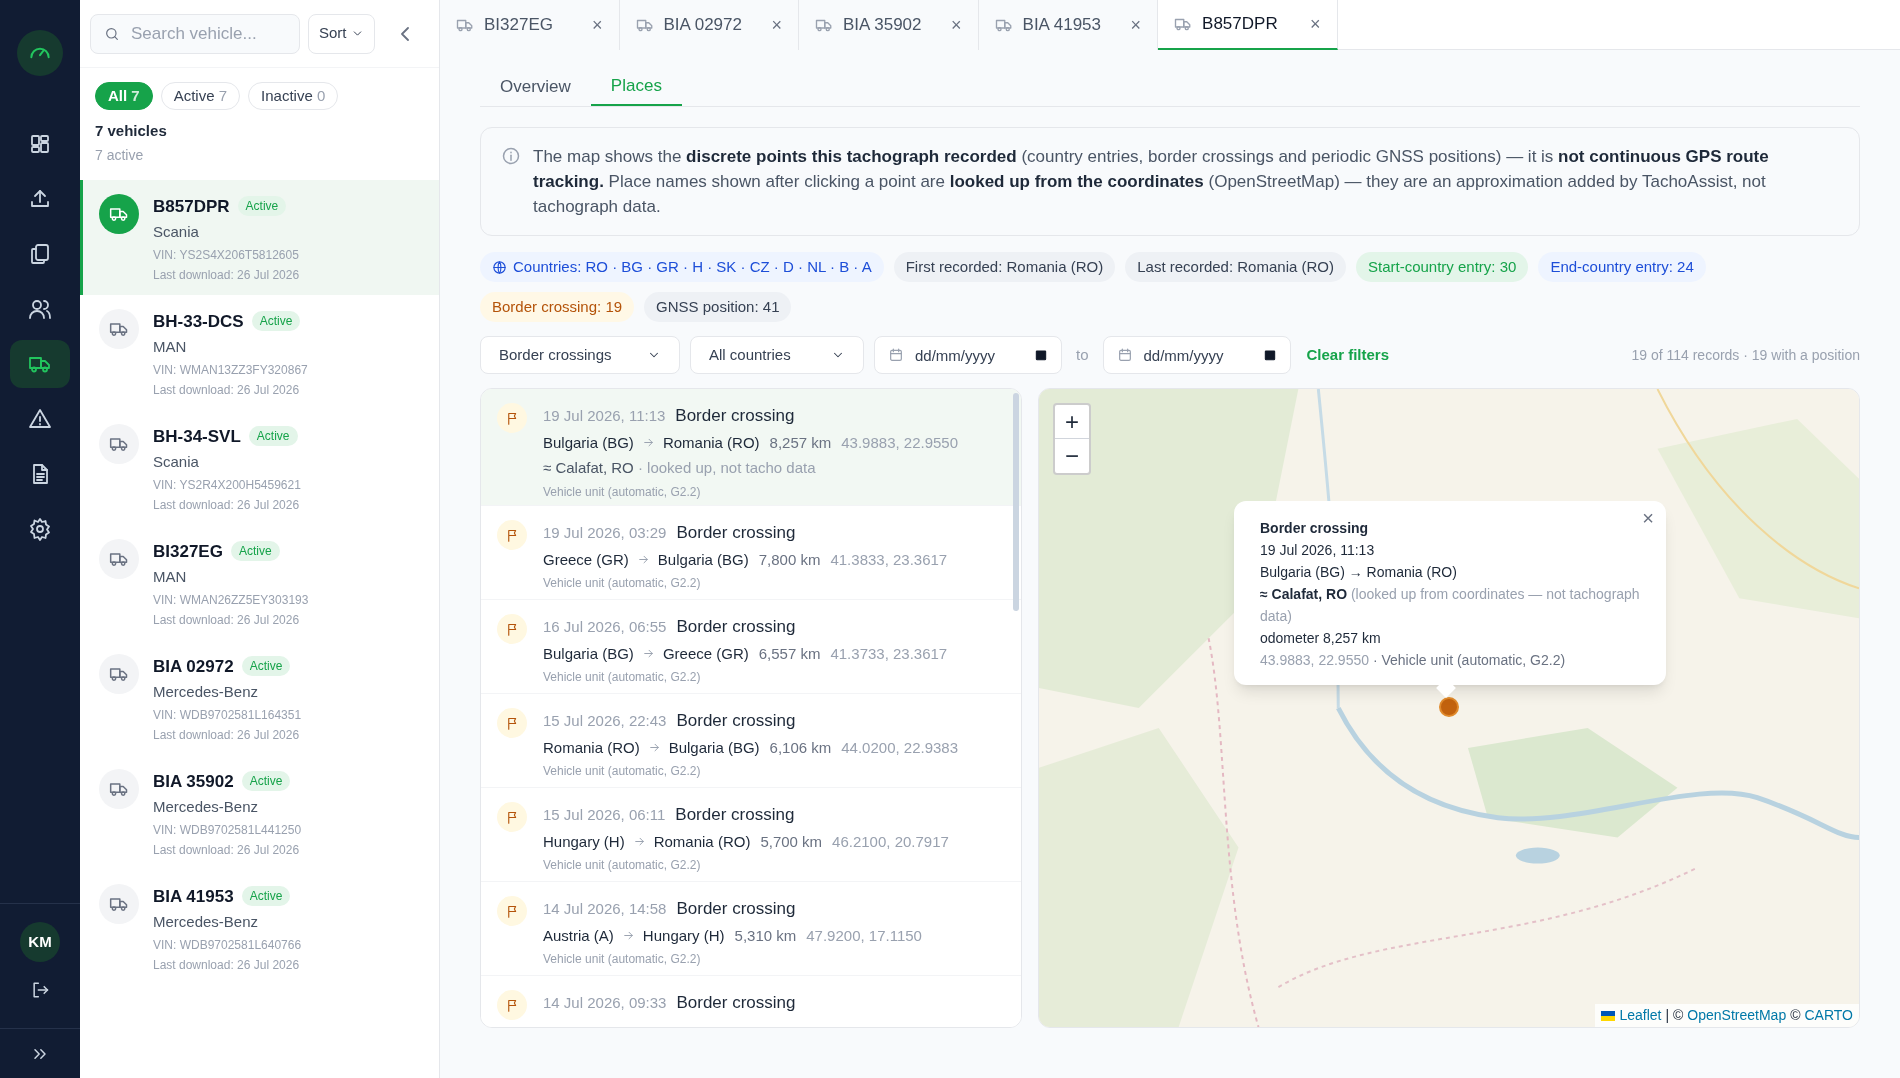  Describe the element at coordinates (605, 1003) in the screenshot. I see `event-time: 14 Jul 2026, 09:33` at that location.